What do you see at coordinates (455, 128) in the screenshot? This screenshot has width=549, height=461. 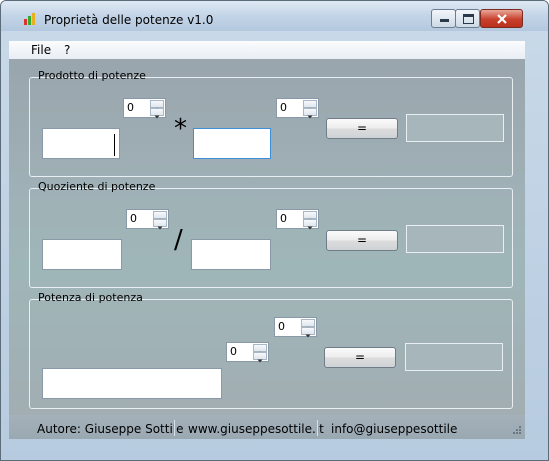 I see `prodotto-result` at bounding box center [455, 128].